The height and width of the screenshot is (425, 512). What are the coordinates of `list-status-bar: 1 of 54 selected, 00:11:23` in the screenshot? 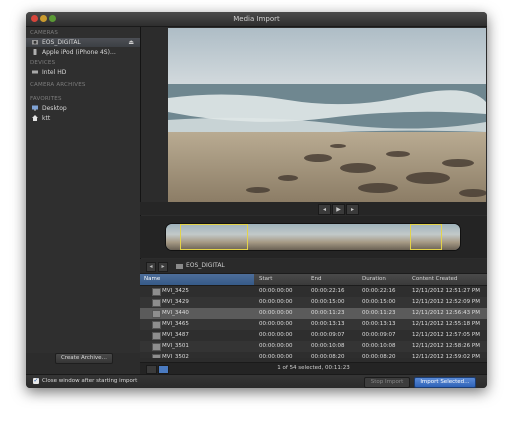 It's located at (313, 368).